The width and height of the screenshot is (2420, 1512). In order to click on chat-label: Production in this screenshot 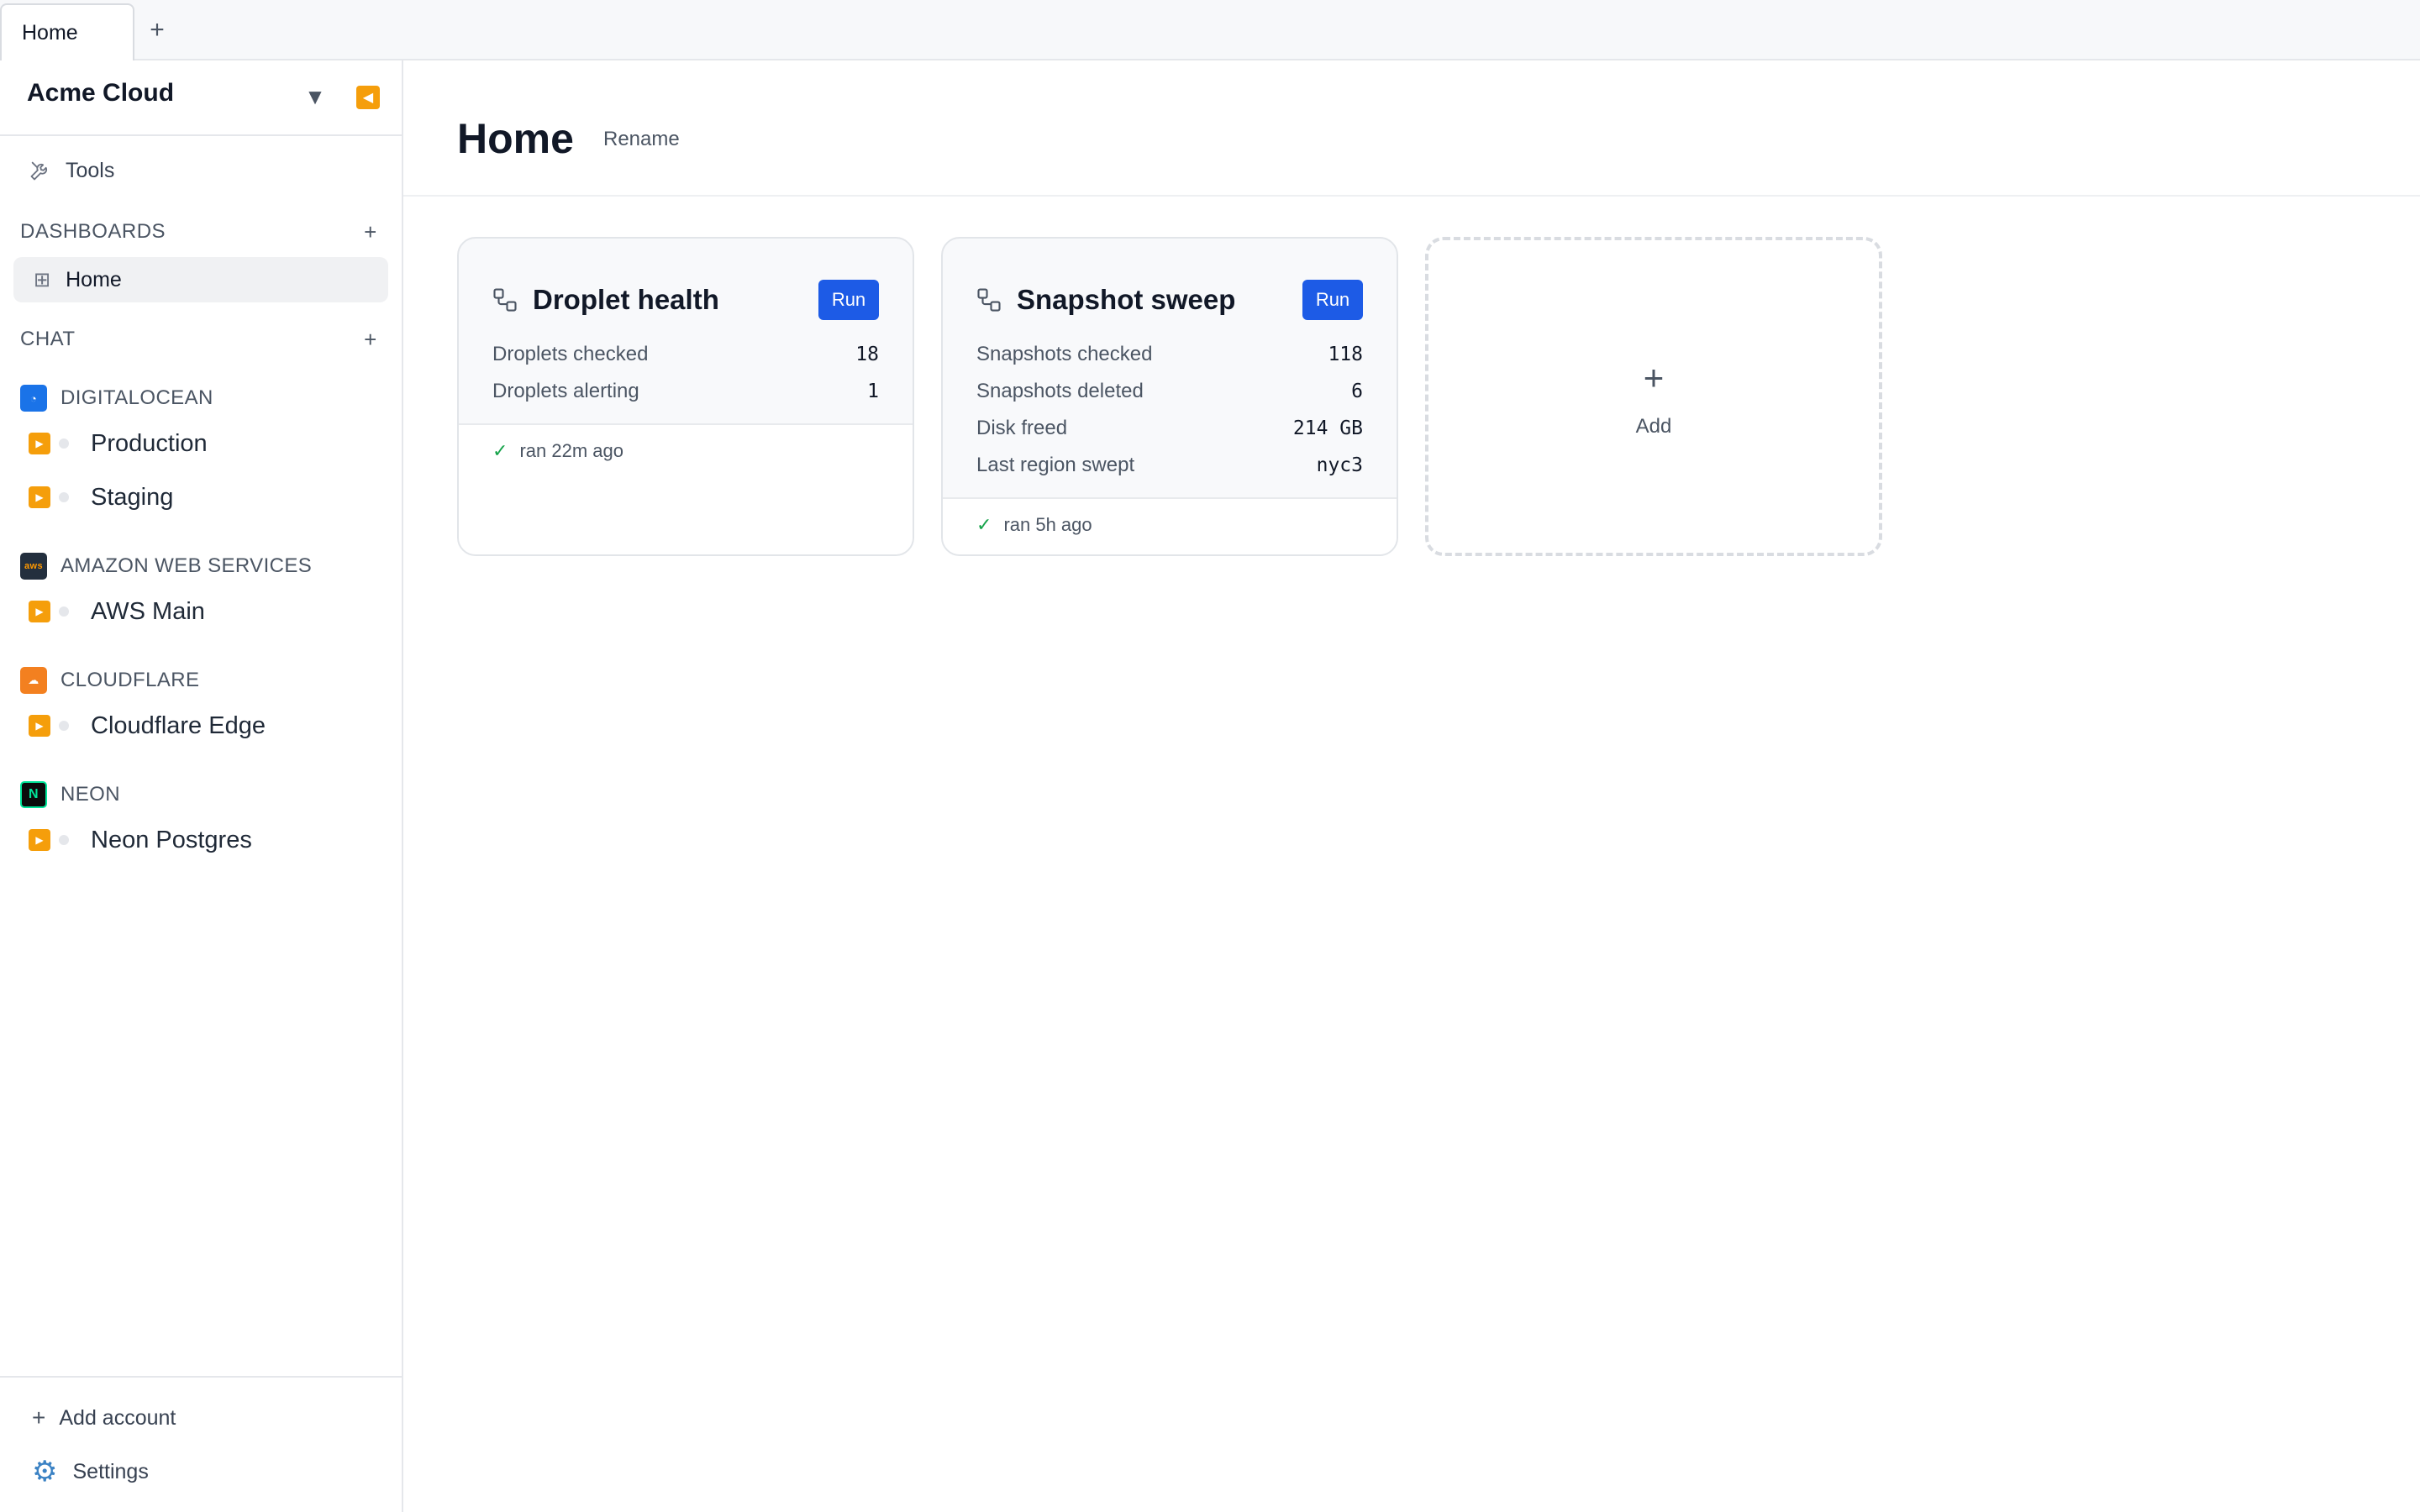, I will do `click(149, 443)`.